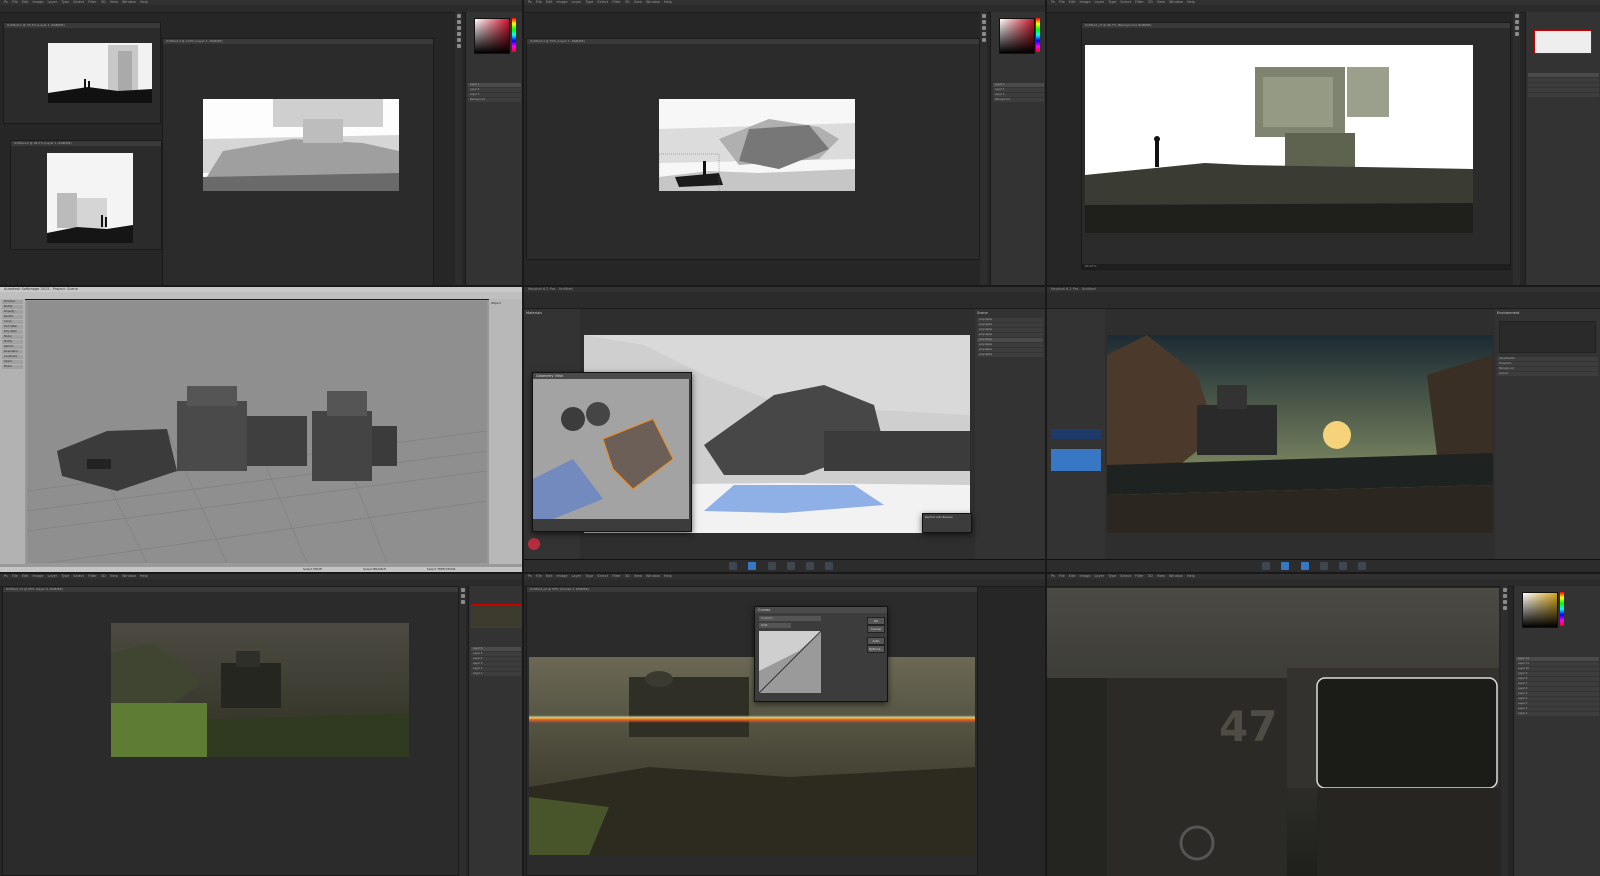 The height and width of the screenshot is (876, 1600). I want to click on hdri-thumb, so click(1076, 434).